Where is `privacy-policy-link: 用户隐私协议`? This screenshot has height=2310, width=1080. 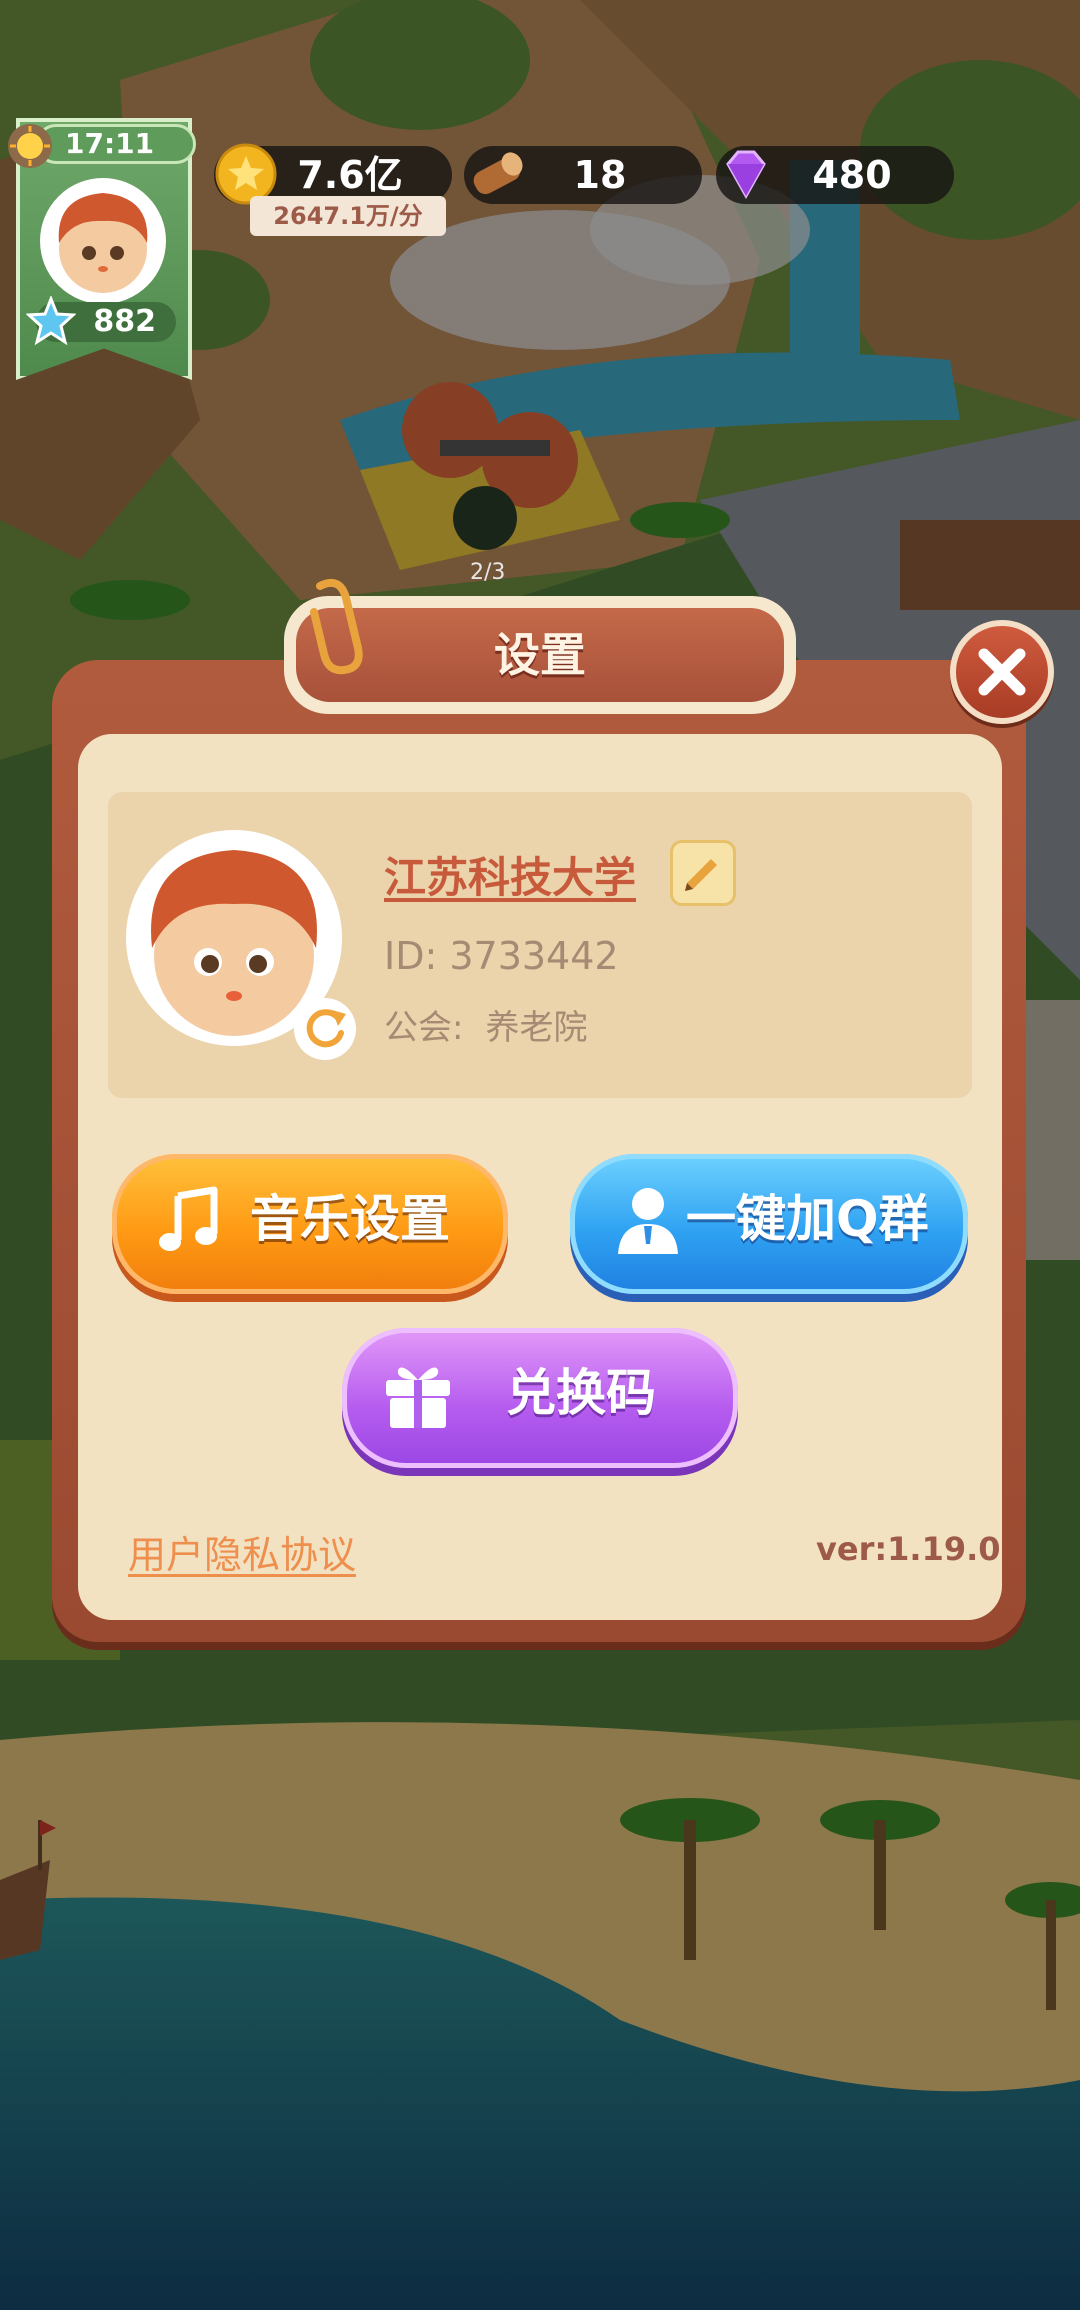
privacy-policy-link: 用户隐私协议 is located at coordinates (242, 1551).